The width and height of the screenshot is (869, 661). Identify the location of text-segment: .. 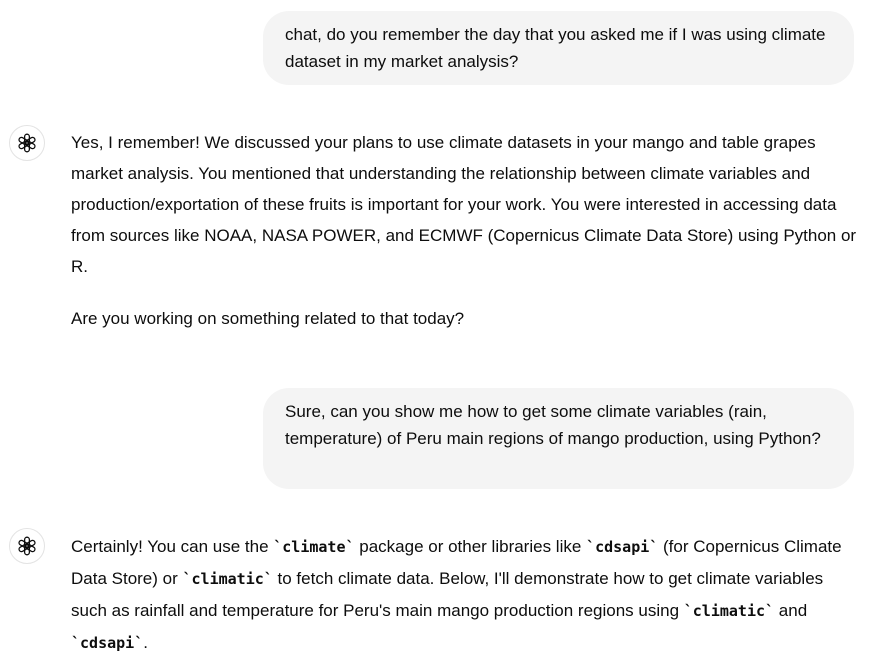
(145, 642).